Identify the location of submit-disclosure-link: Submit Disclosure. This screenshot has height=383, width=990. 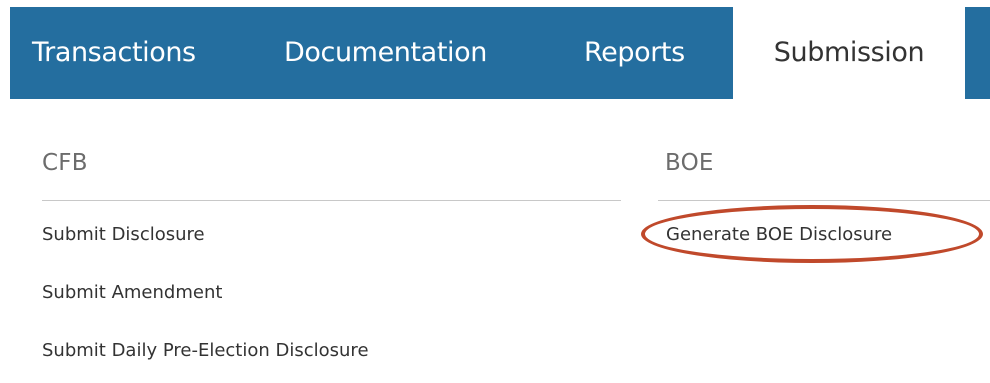
(123, 234).